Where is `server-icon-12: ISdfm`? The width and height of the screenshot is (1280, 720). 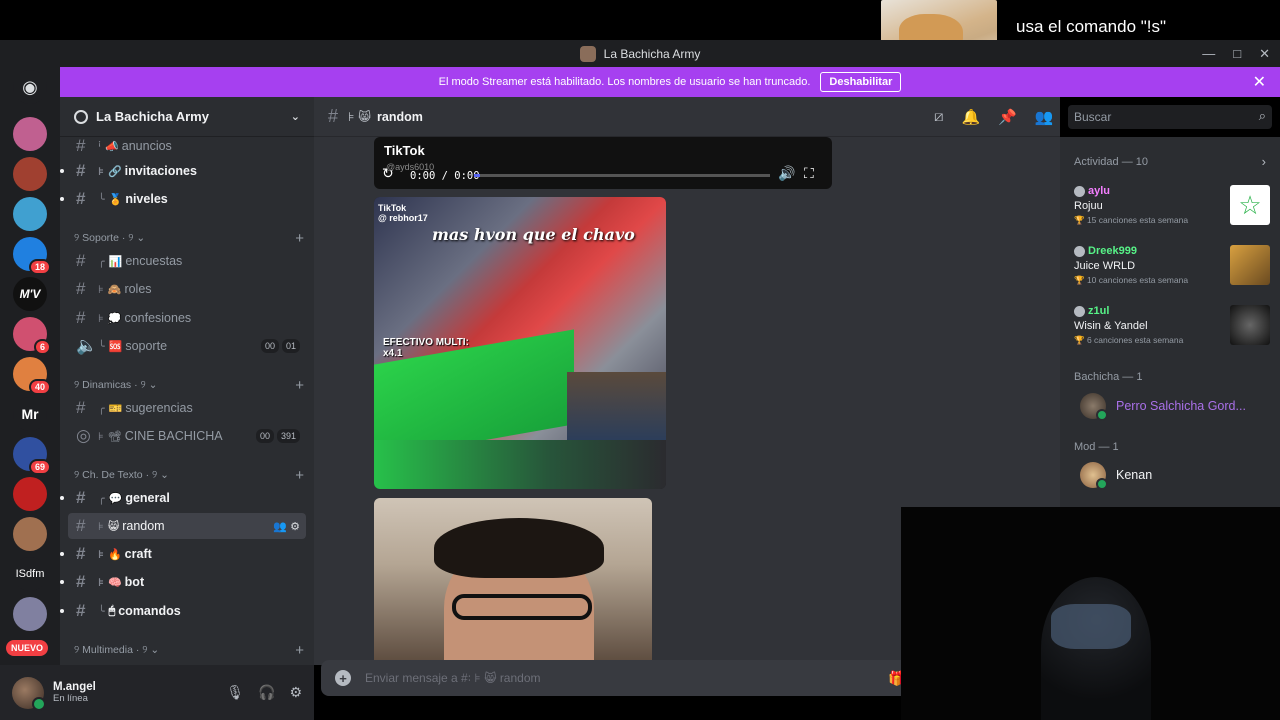 server-icon-12: ISdfm is located at coordinates (30, 574).